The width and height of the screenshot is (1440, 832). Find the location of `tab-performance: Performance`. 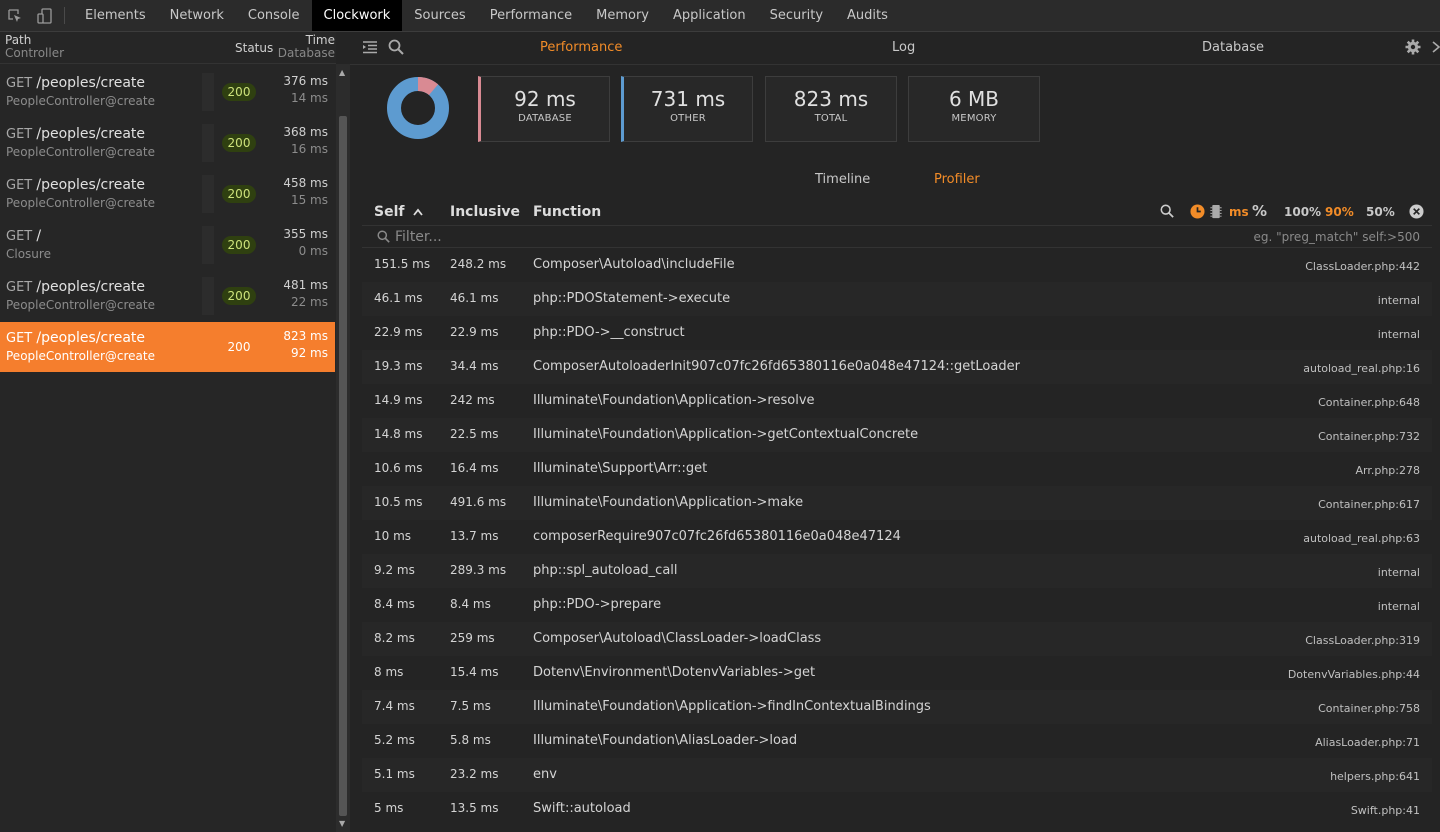

tab-performance: Performance is located at coordinates (531, 15).